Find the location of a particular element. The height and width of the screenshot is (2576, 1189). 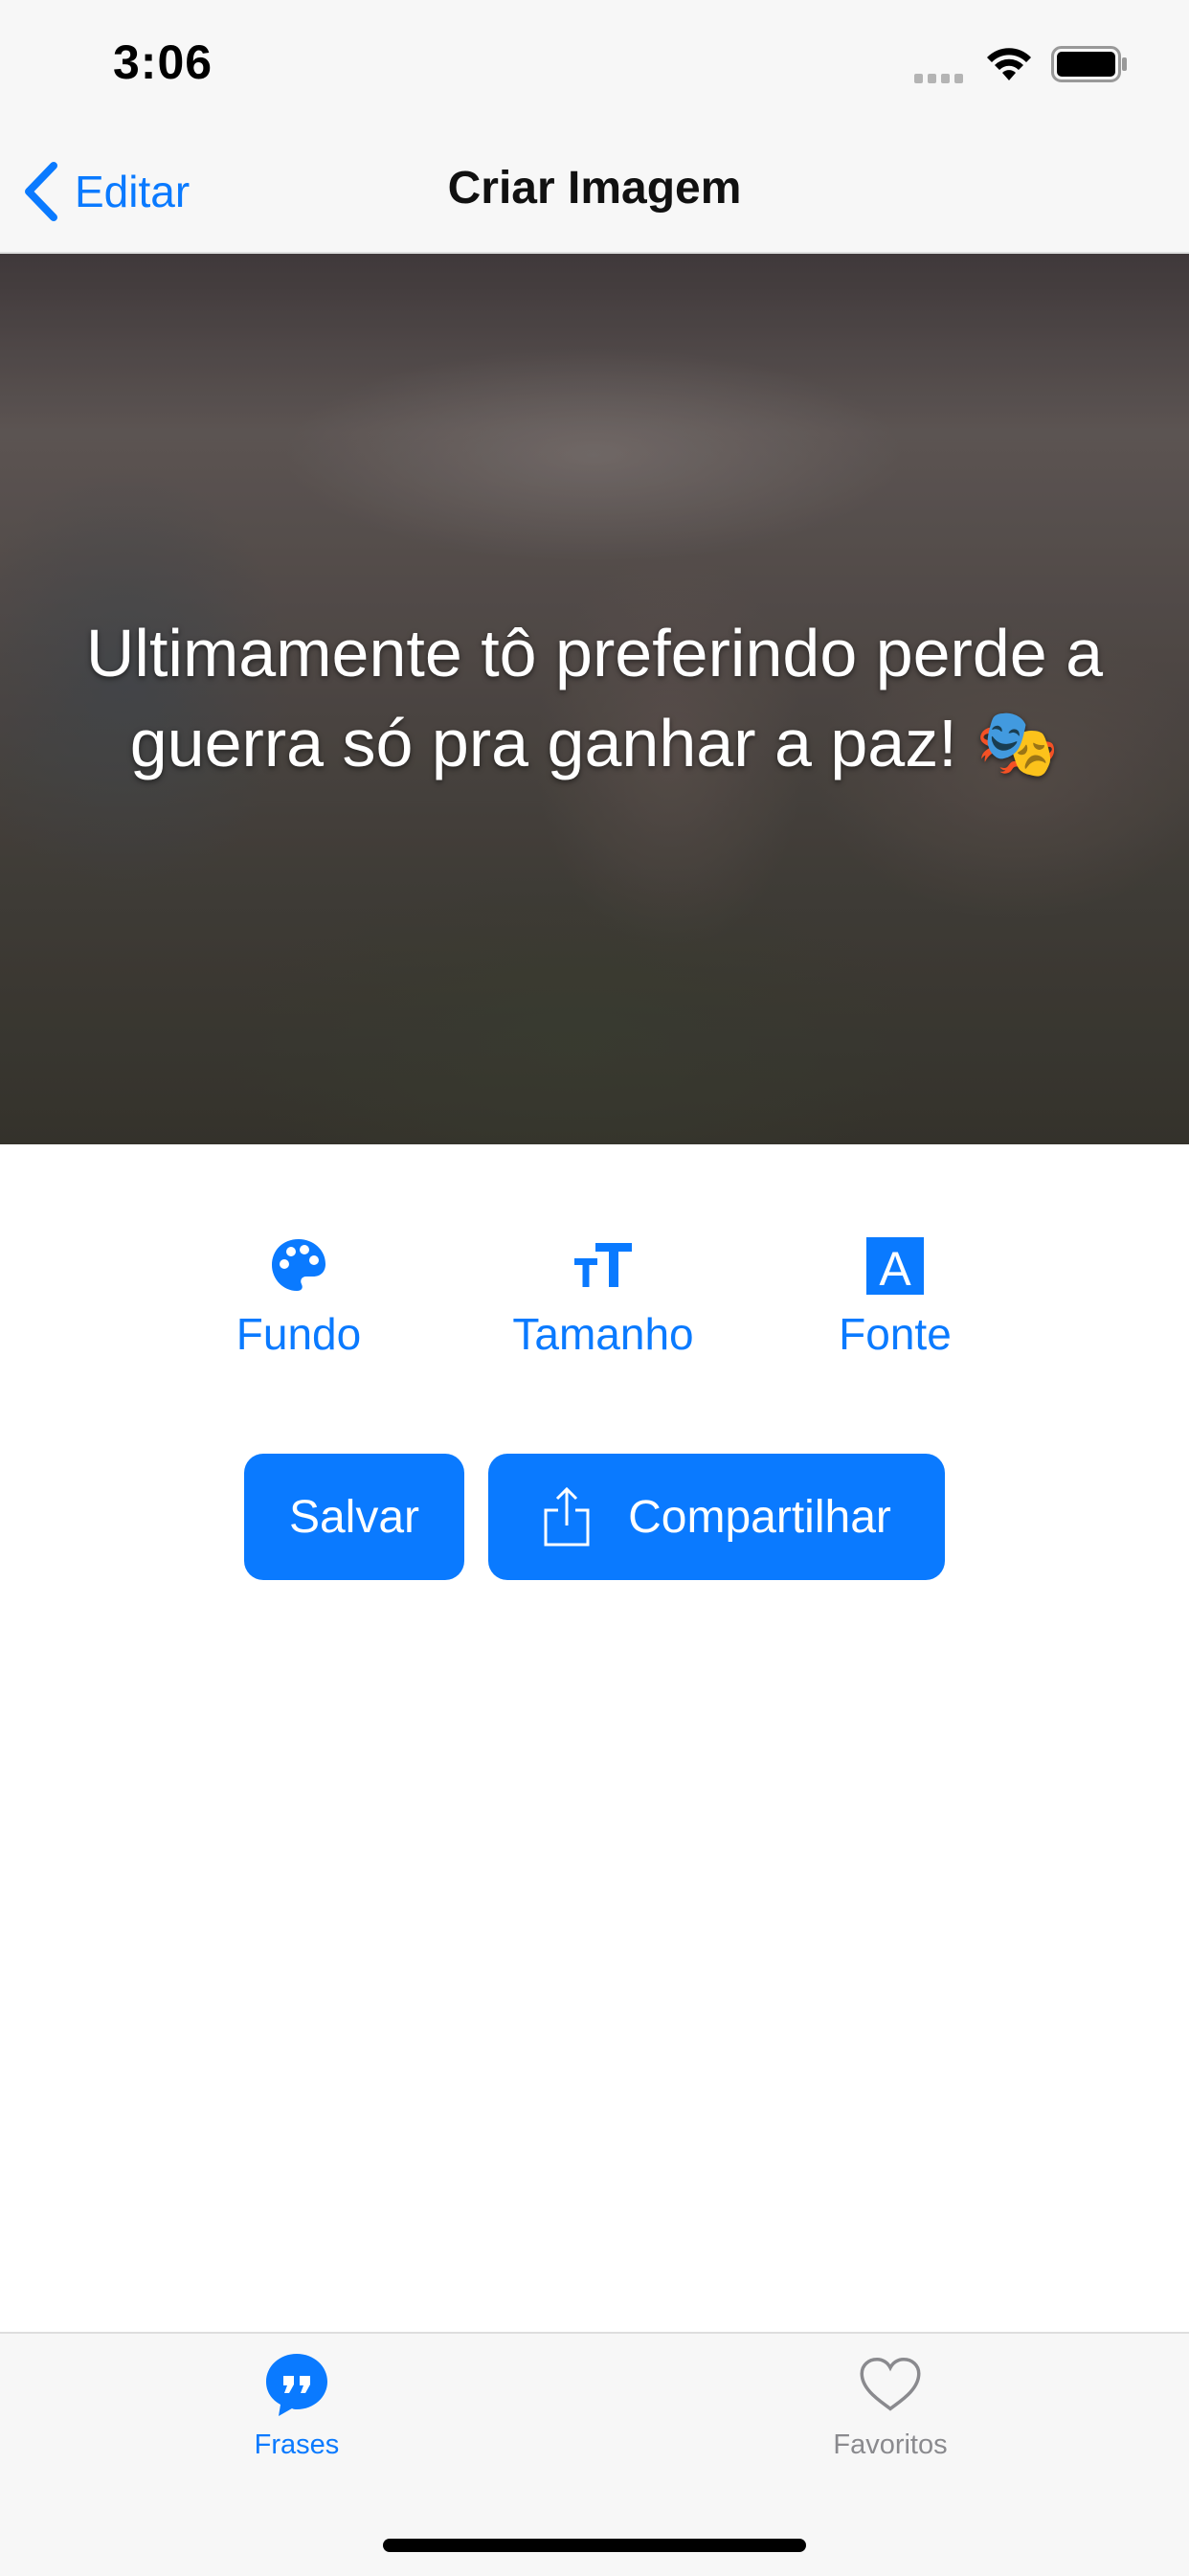

text-size-tool-label: Tamanho is located at coordinates (603, 1334).